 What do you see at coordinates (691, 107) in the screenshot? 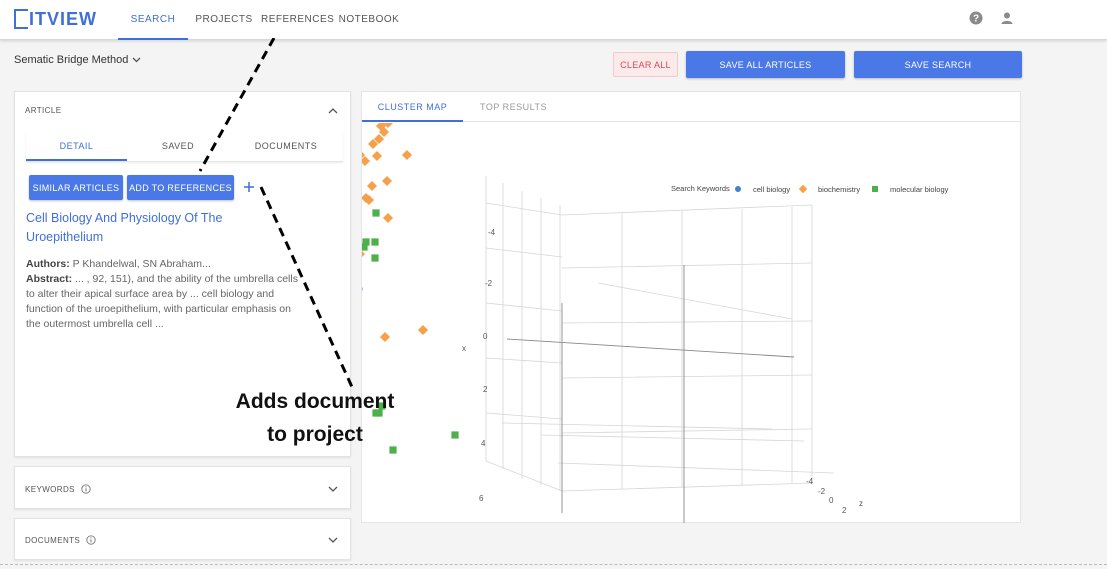
I see `results-tabs: CLUSTER MAP TOP RESULTS` at bounding box center [691, 107].